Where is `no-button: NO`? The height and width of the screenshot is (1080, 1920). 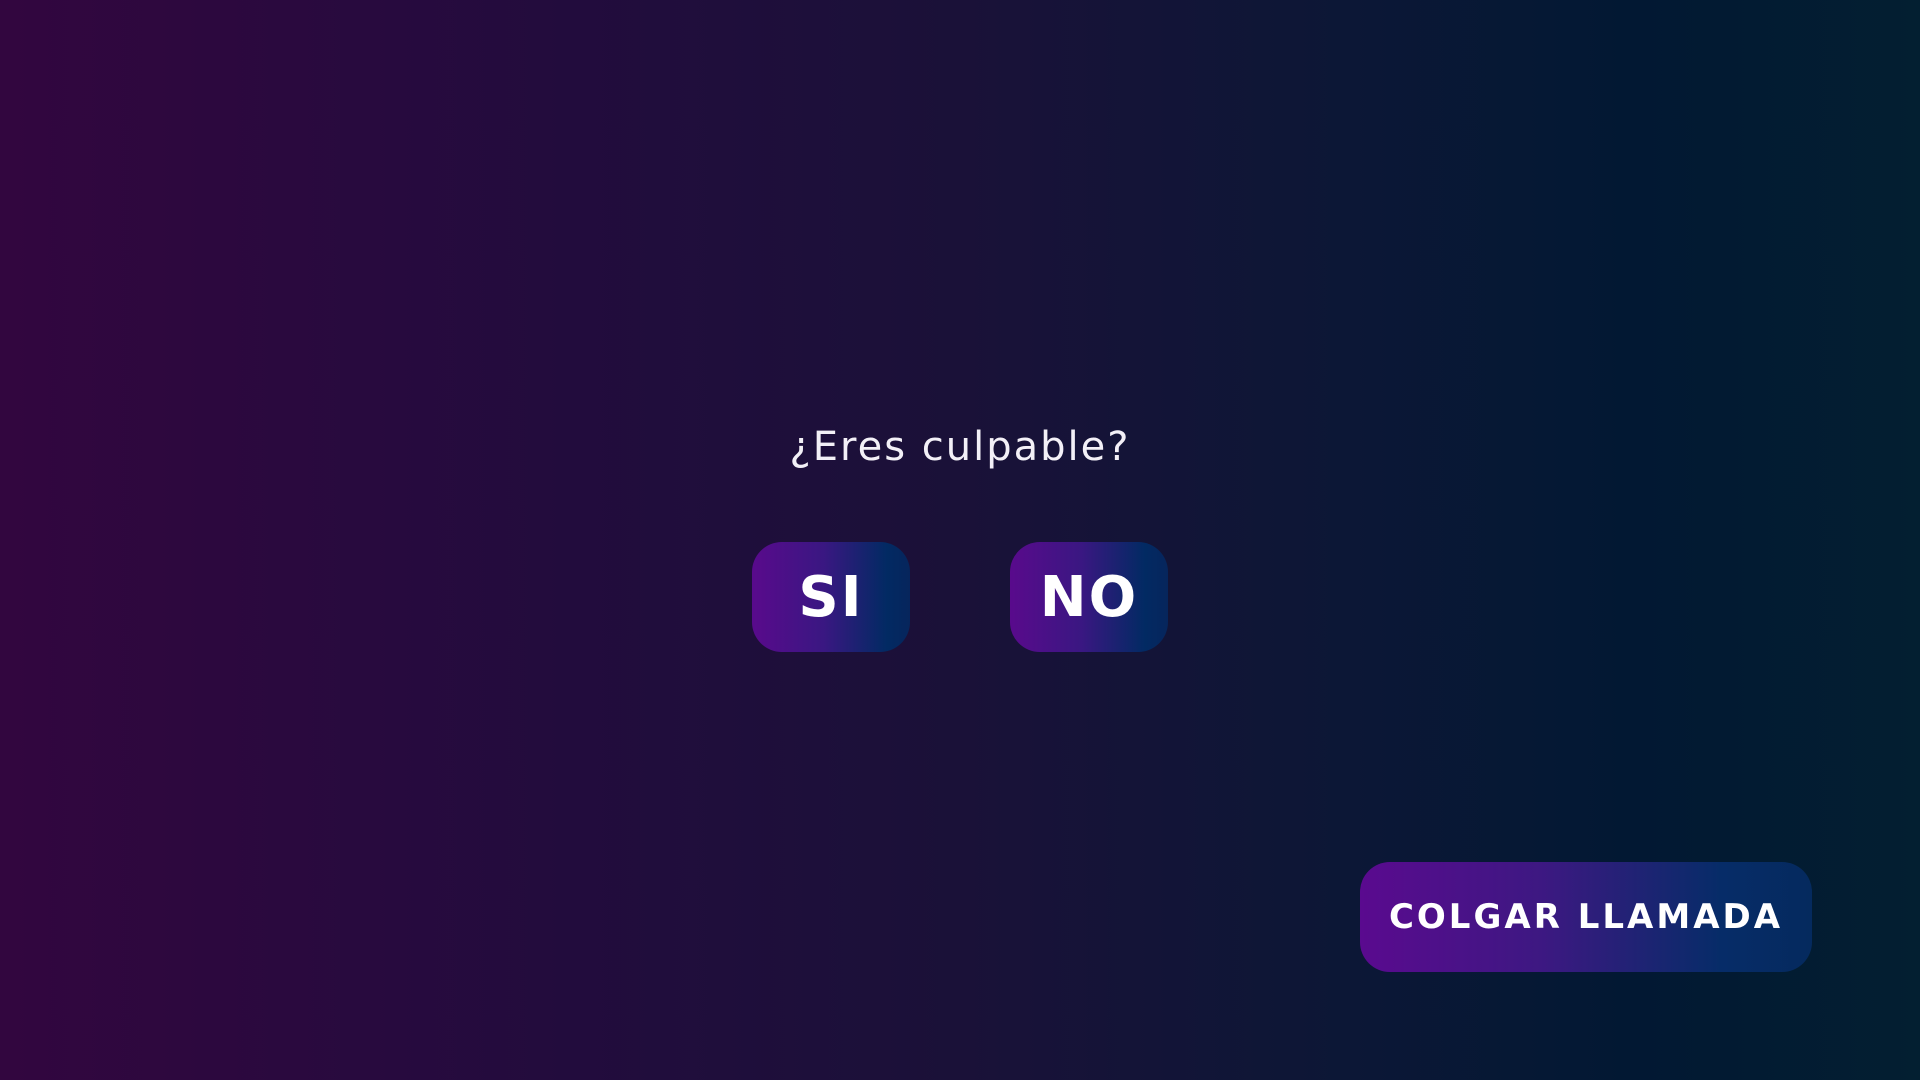 no-button: NO is located at coordinates (1089, 597).